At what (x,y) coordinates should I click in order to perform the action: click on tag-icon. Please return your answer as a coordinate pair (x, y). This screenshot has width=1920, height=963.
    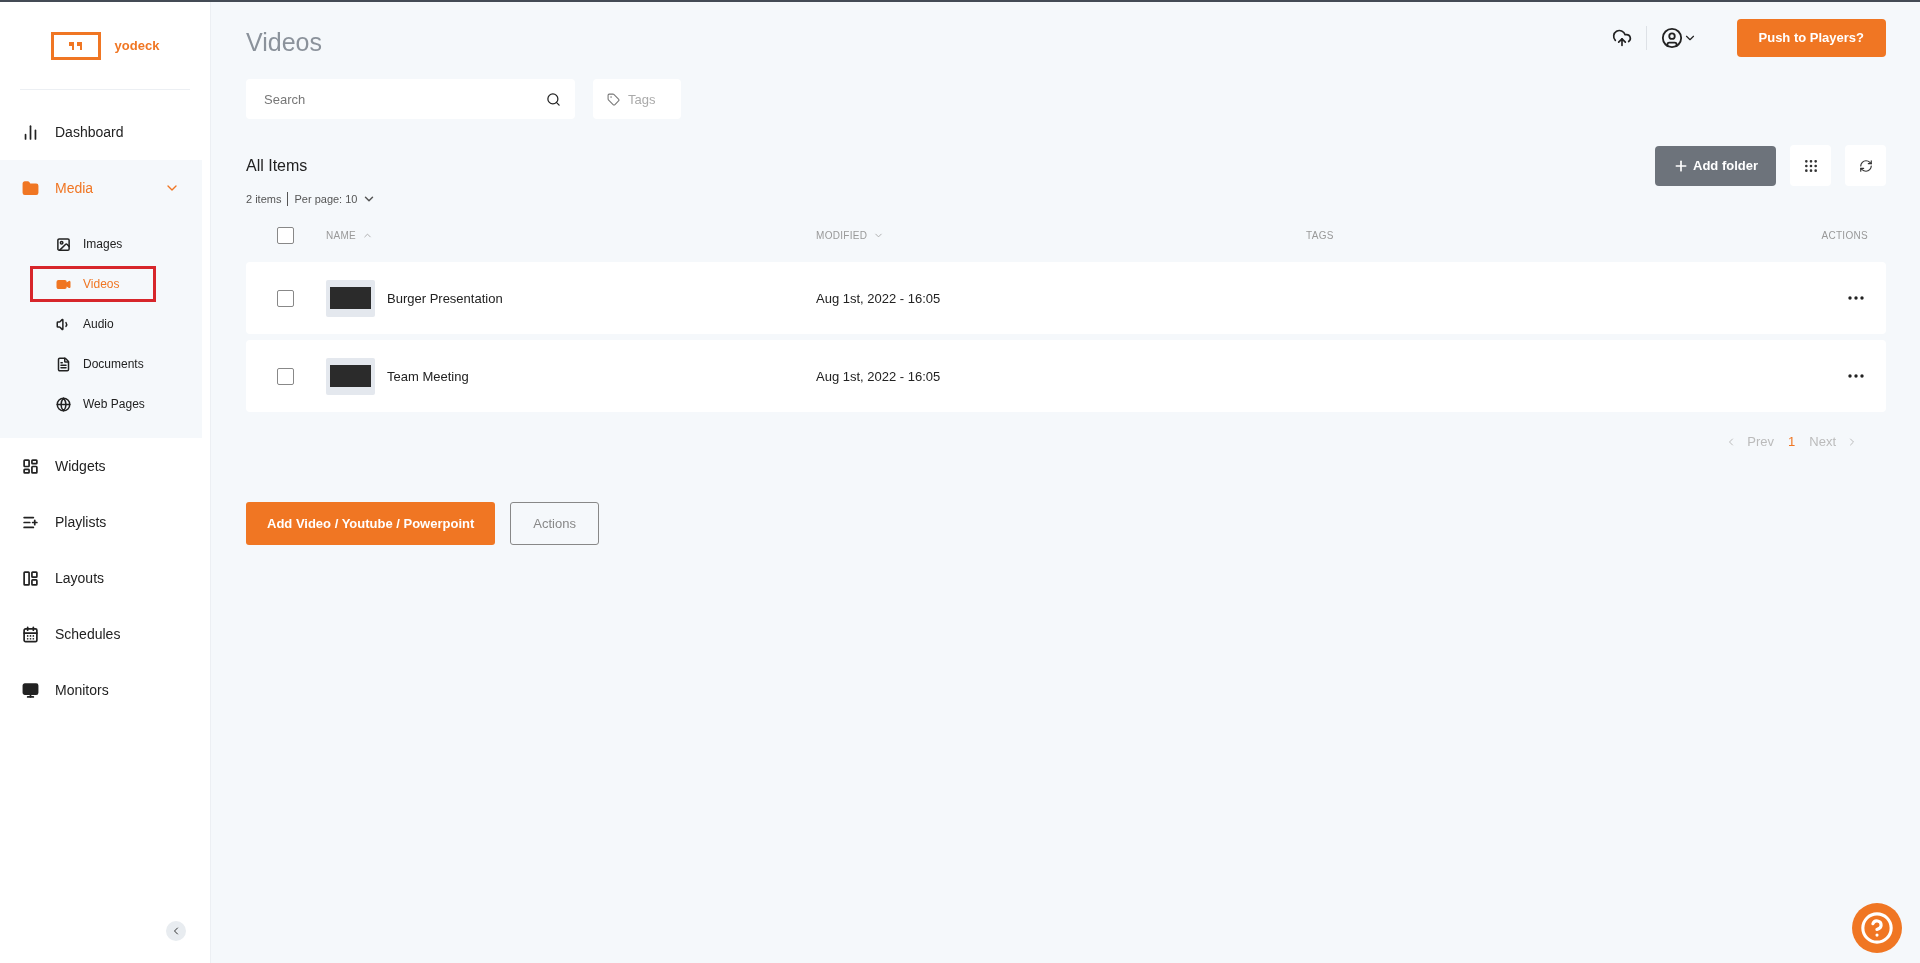
    Looking at the image, I should click on (613, 99).